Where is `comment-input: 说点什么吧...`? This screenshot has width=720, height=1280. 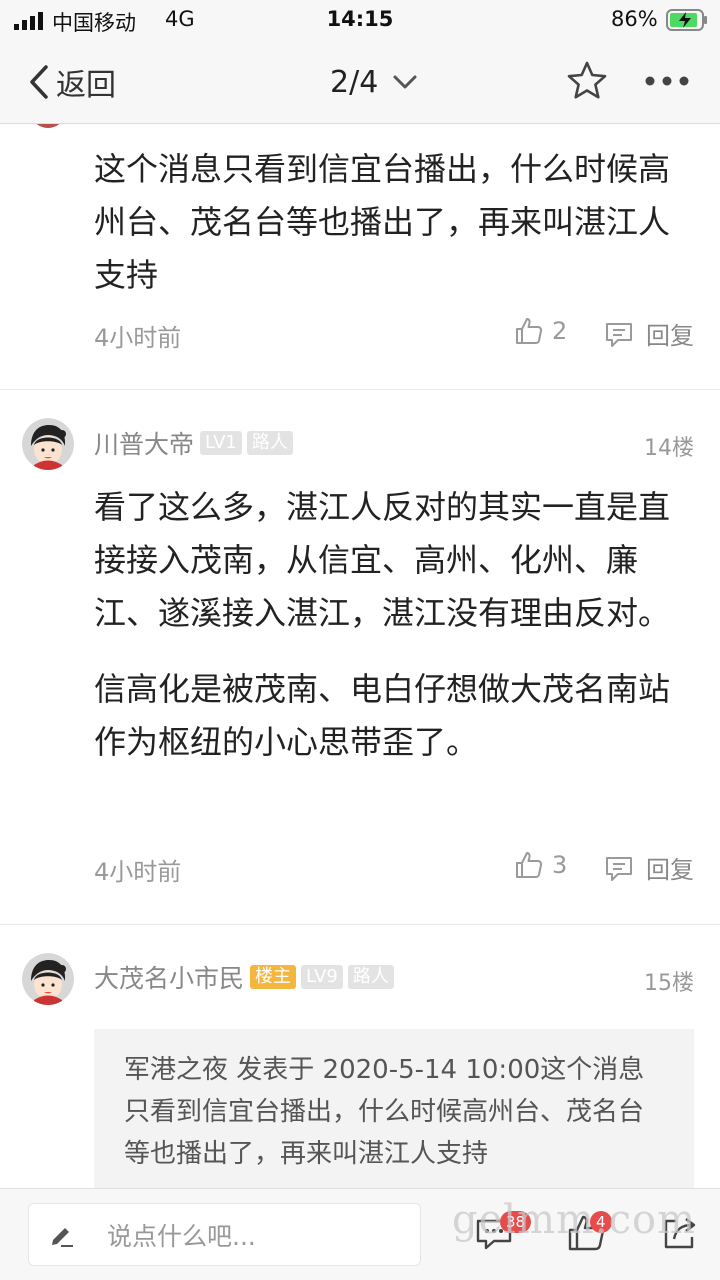 comment-input: 说点什么吧... is located at coordinates (224, 1234).